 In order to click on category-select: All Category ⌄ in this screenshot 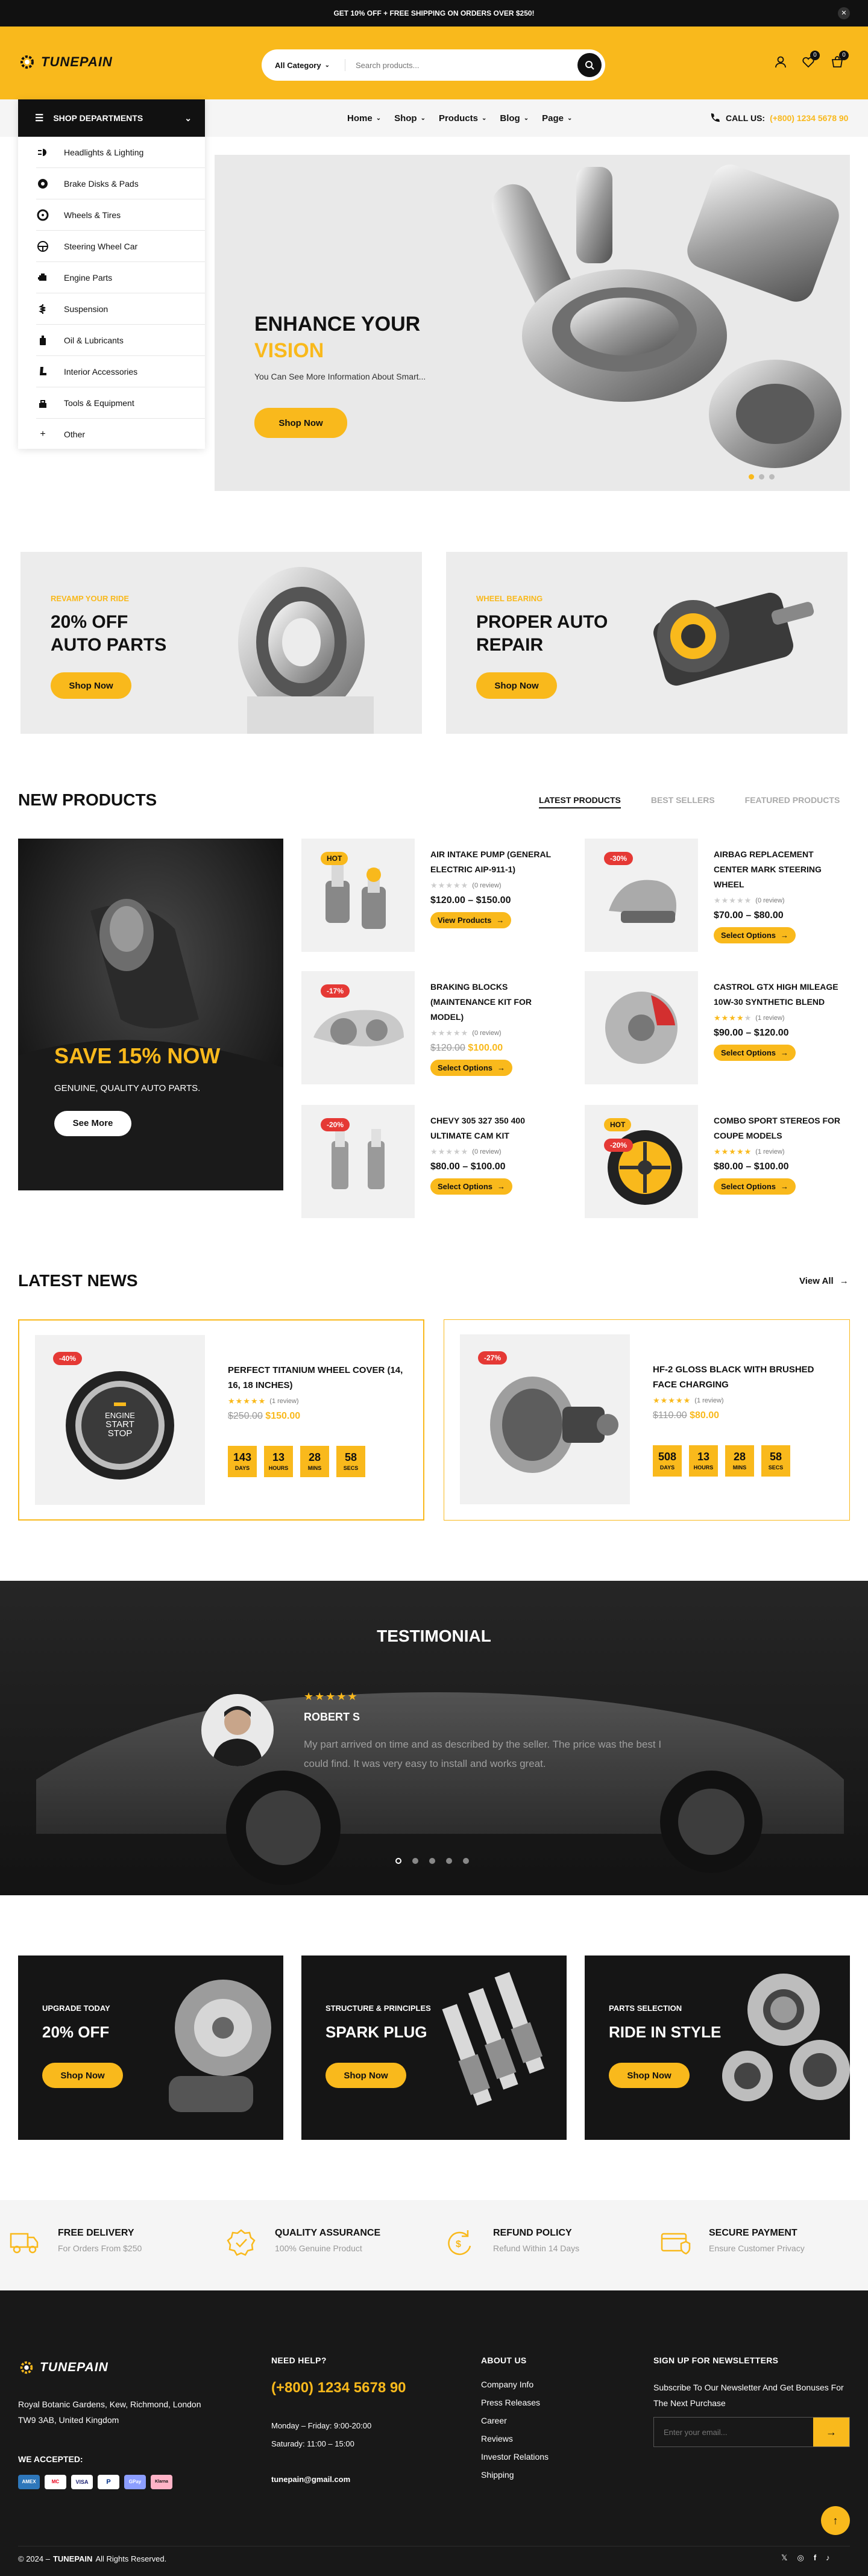, I will do `click(302, 65)`.